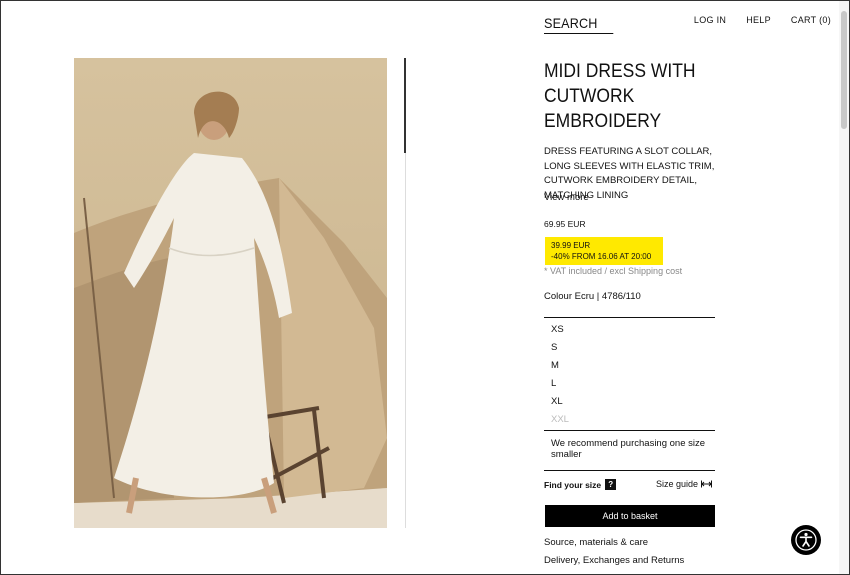 This screenshot has width=850, height=575. What do you see at coordinates (844, 287) in the screenshot?
I see `page-scrollbar` at bounding box center [844, 287].